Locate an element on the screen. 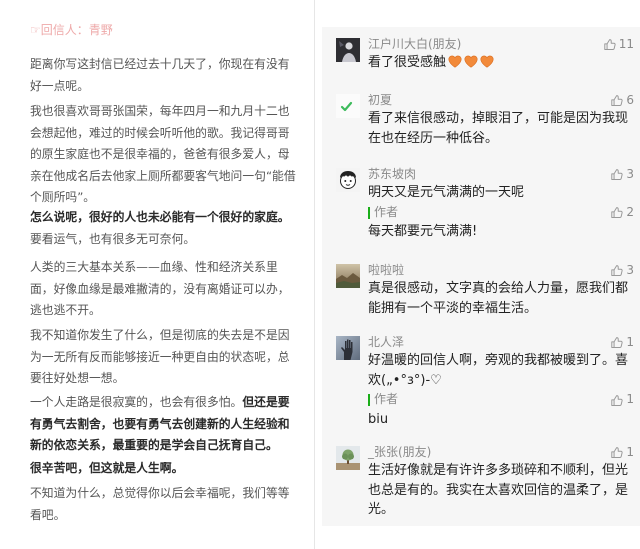 The image size is (640, 549). letter-paragraph-8: 不知道为什么，总觉得你以后会幸福呢，我们等等 看吧。 is located at coordinates (160, 504).